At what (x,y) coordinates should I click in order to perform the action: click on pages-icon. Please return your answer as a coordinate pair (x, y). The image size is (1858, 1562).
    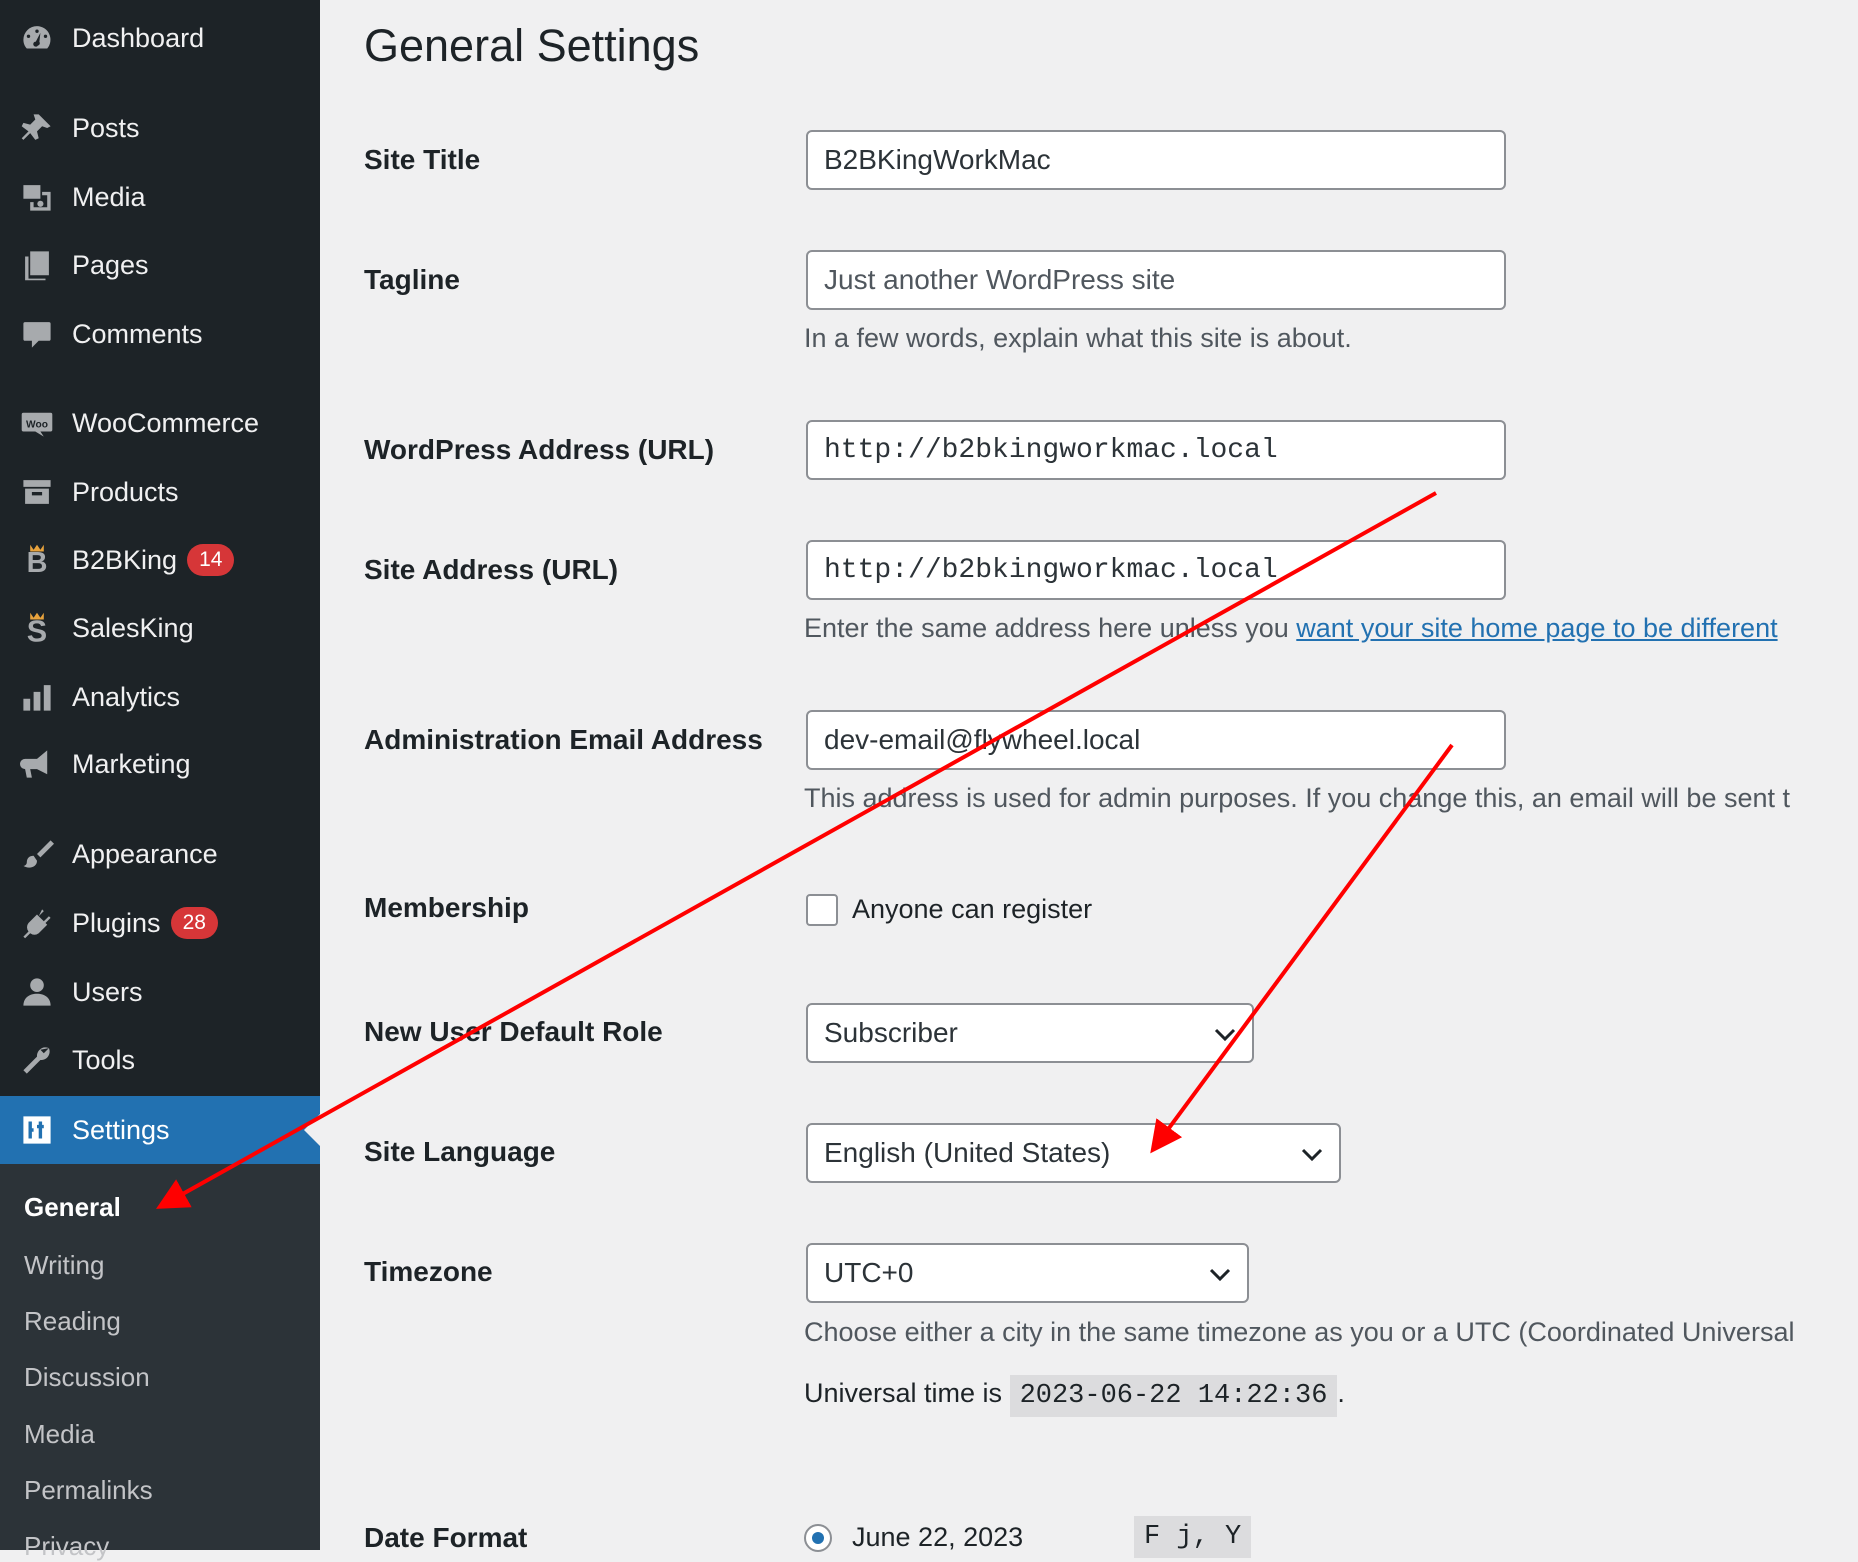
    Looking at the image, I should click on (37, 265).